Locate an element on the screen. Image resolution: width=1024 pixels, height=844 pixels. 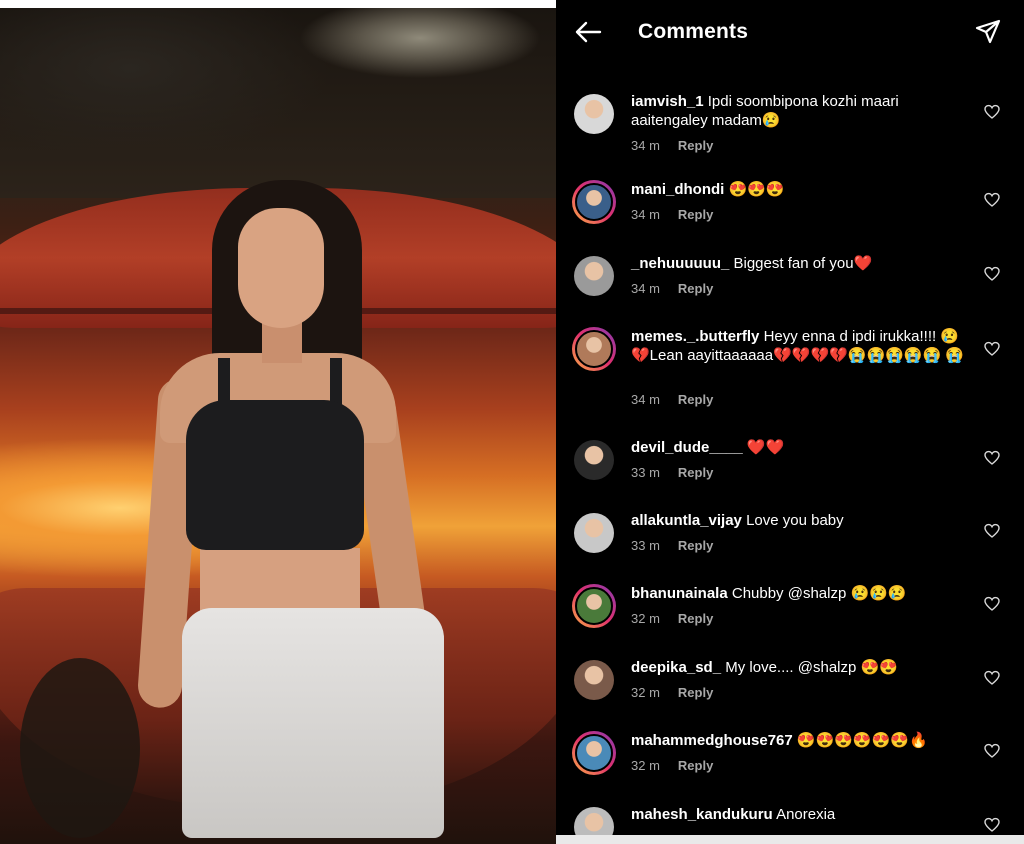
comment-body: _nehuuuuuu_ Biggest fan of you❤️ is located at coordinates (803, 263).